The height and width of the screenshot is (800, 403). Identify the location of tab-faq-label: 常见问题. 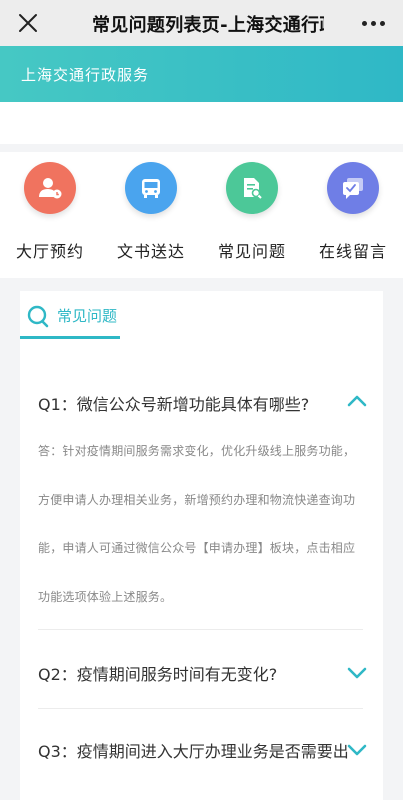
(87, 316).